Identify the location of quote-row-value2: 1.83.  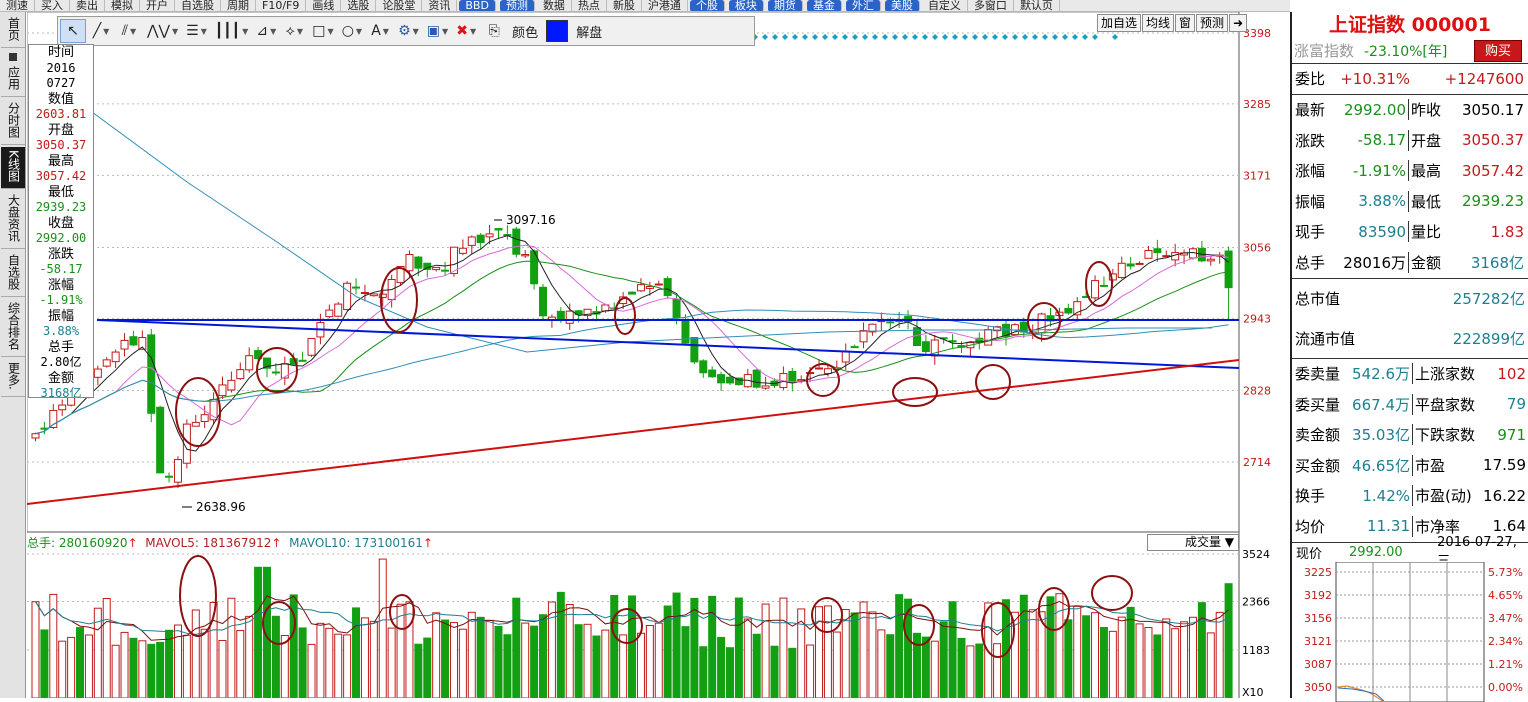
(1507, 231).